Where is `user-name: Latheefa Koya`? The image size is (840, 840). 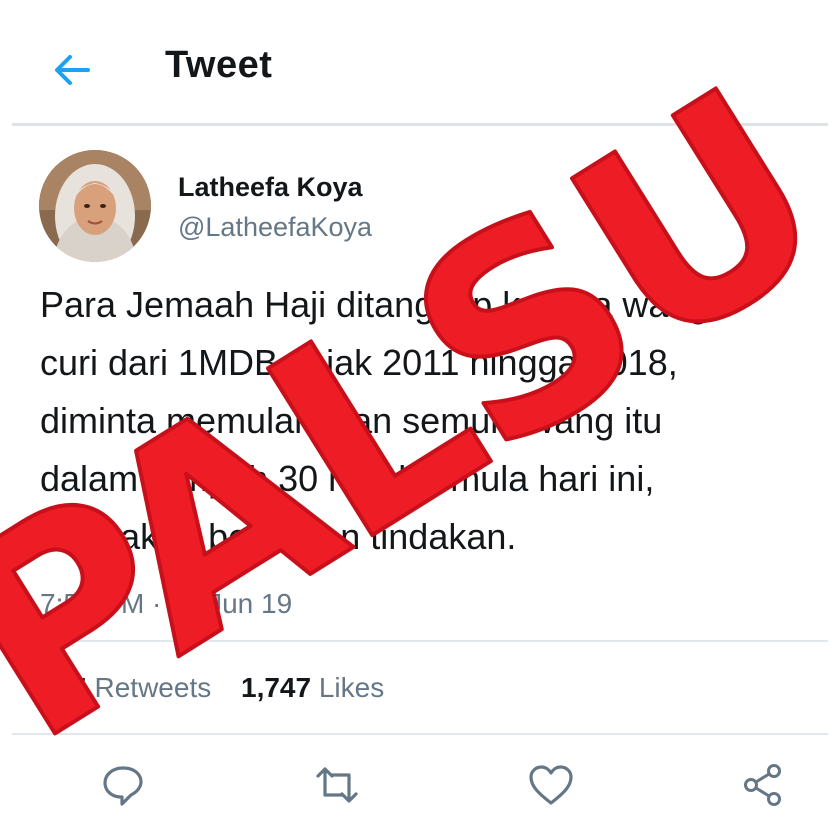 user-name: Latheefa Koya is located at coordinates (270, 187).